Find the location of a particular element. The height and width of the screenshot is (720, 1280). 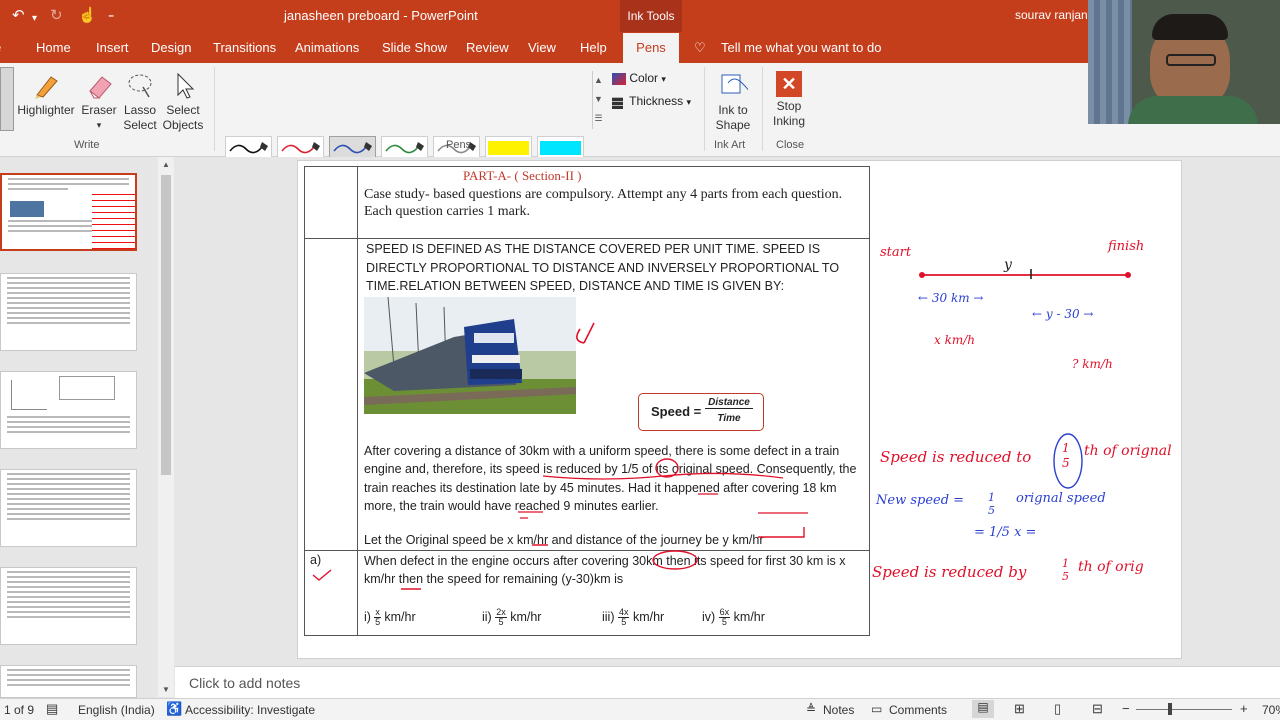

ink-to-shape-label: Ink to Shape is located at coordinates (733, 117).